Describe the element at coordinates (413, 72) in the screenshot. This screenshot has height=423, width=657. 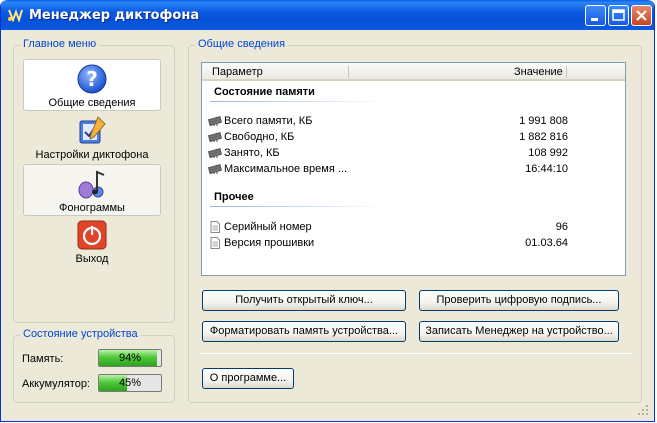
I see `list-header: Параметр Значение` at that location.